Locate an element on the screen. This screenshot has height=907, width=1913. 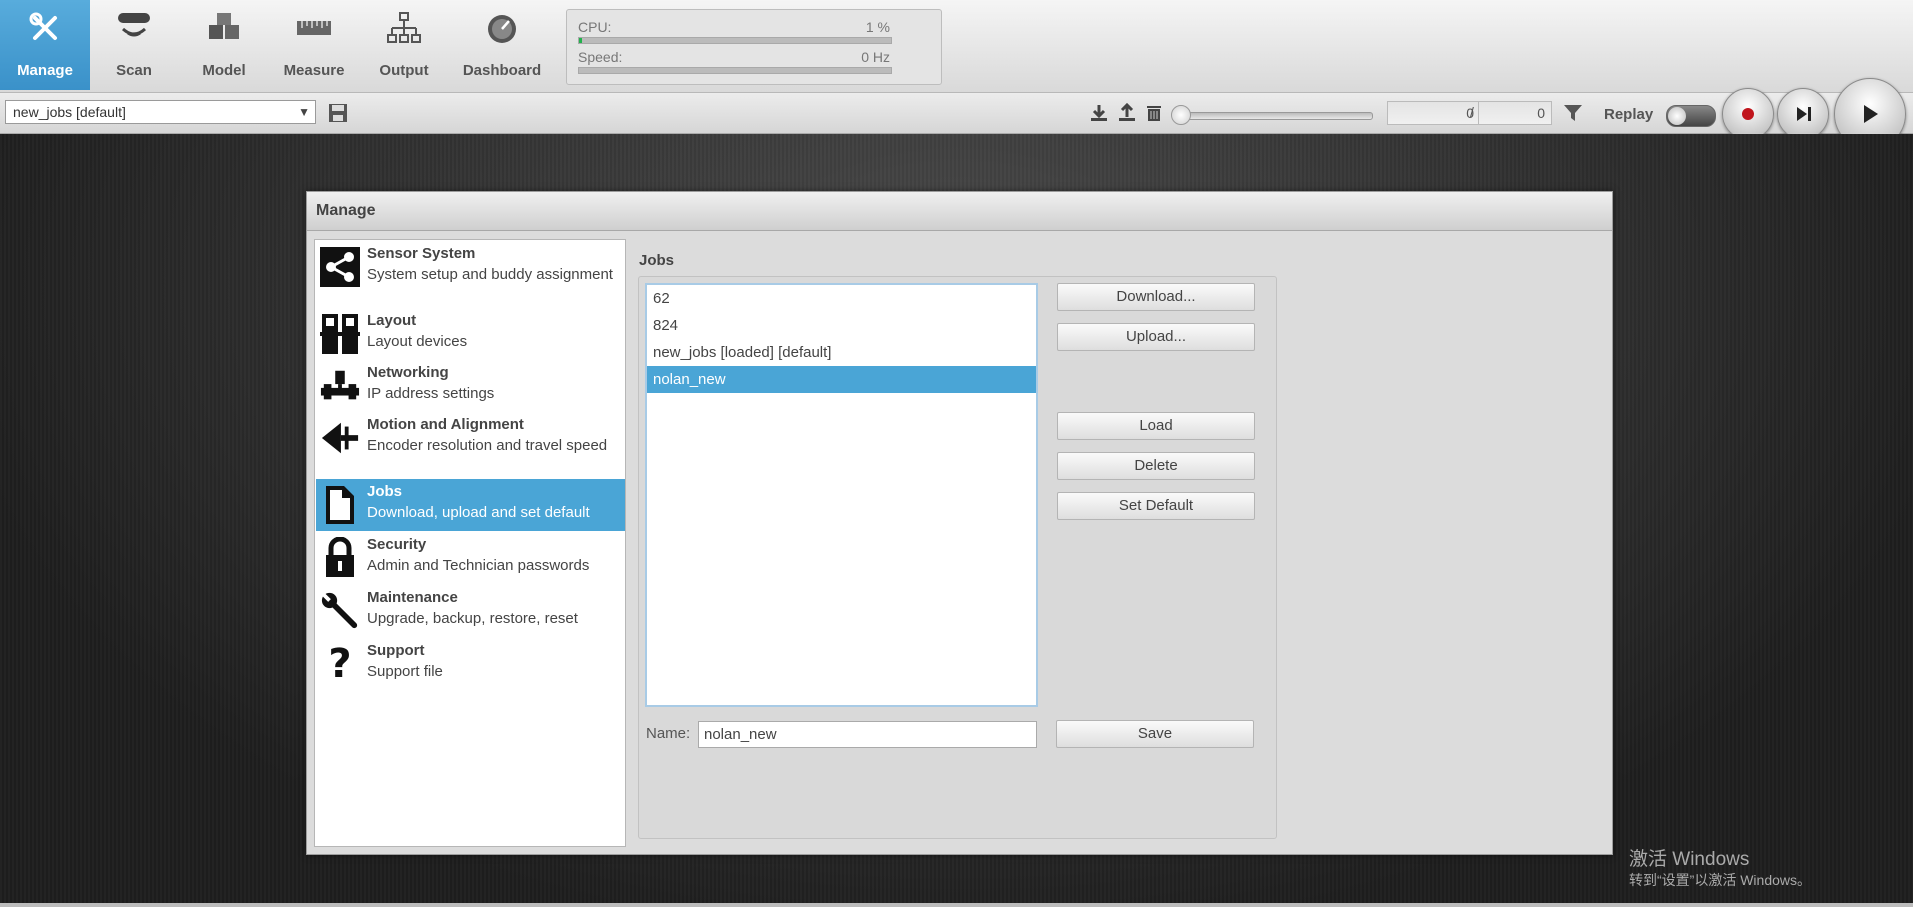
sidebar-item-layout: Layout Layout devices is located at coordinates (470, 332).